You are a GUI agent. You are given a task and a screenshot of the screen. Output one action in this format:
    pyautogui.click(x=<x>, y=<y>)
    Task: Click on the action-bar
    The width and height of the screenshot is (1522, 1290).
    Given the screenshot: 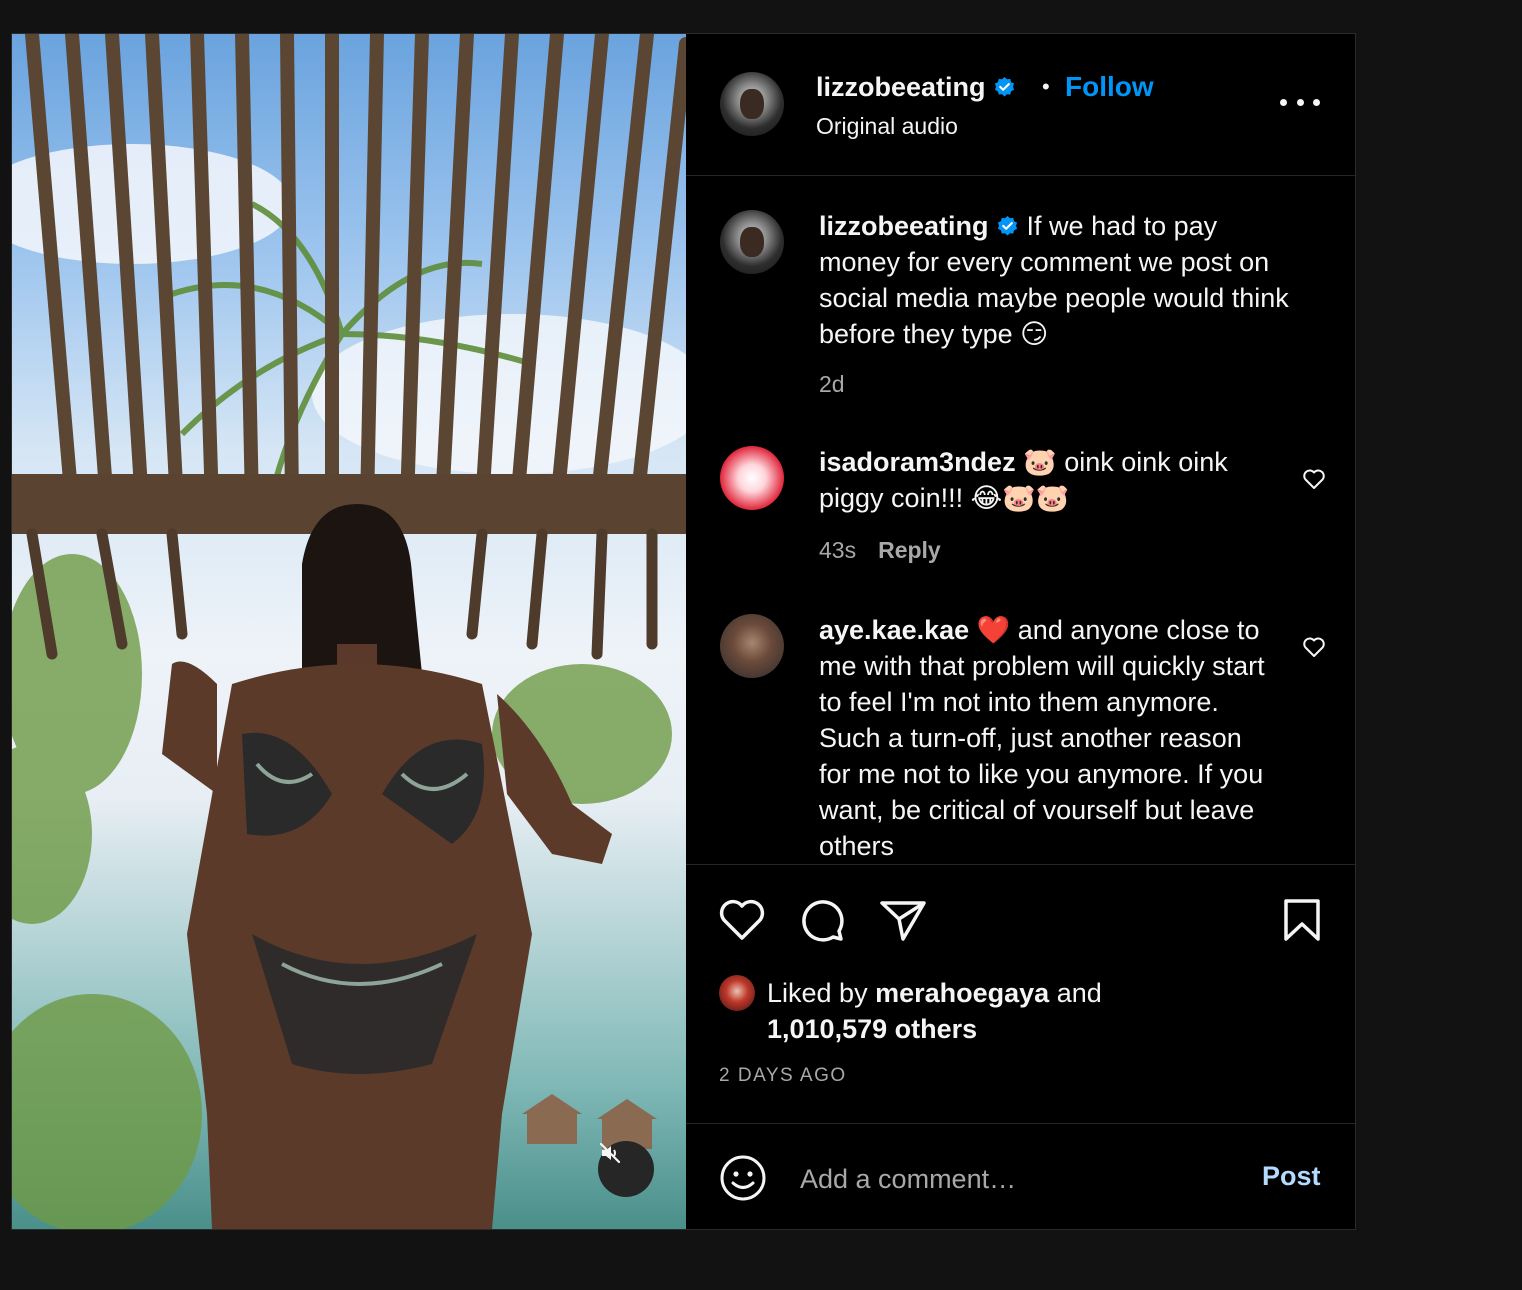 What is the action you would take?
    pyautogui.click(x=1020, y=914)
    